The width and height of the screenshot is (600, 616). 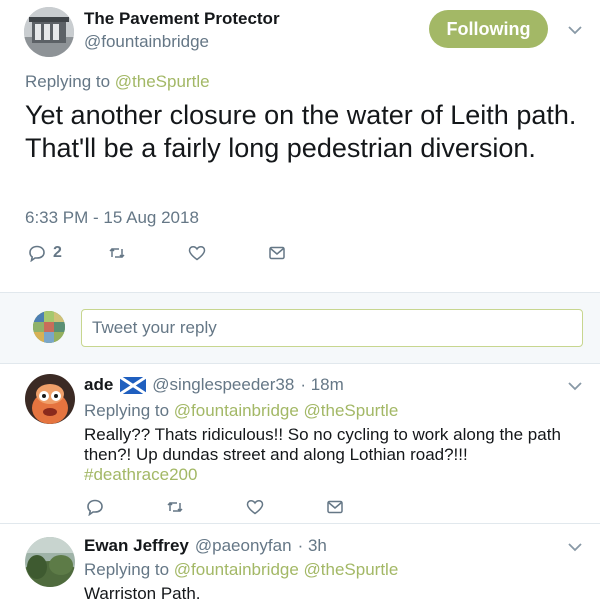 I want to click on tweet-reply-input: Tweet your reply, so click(x=332, y=328).